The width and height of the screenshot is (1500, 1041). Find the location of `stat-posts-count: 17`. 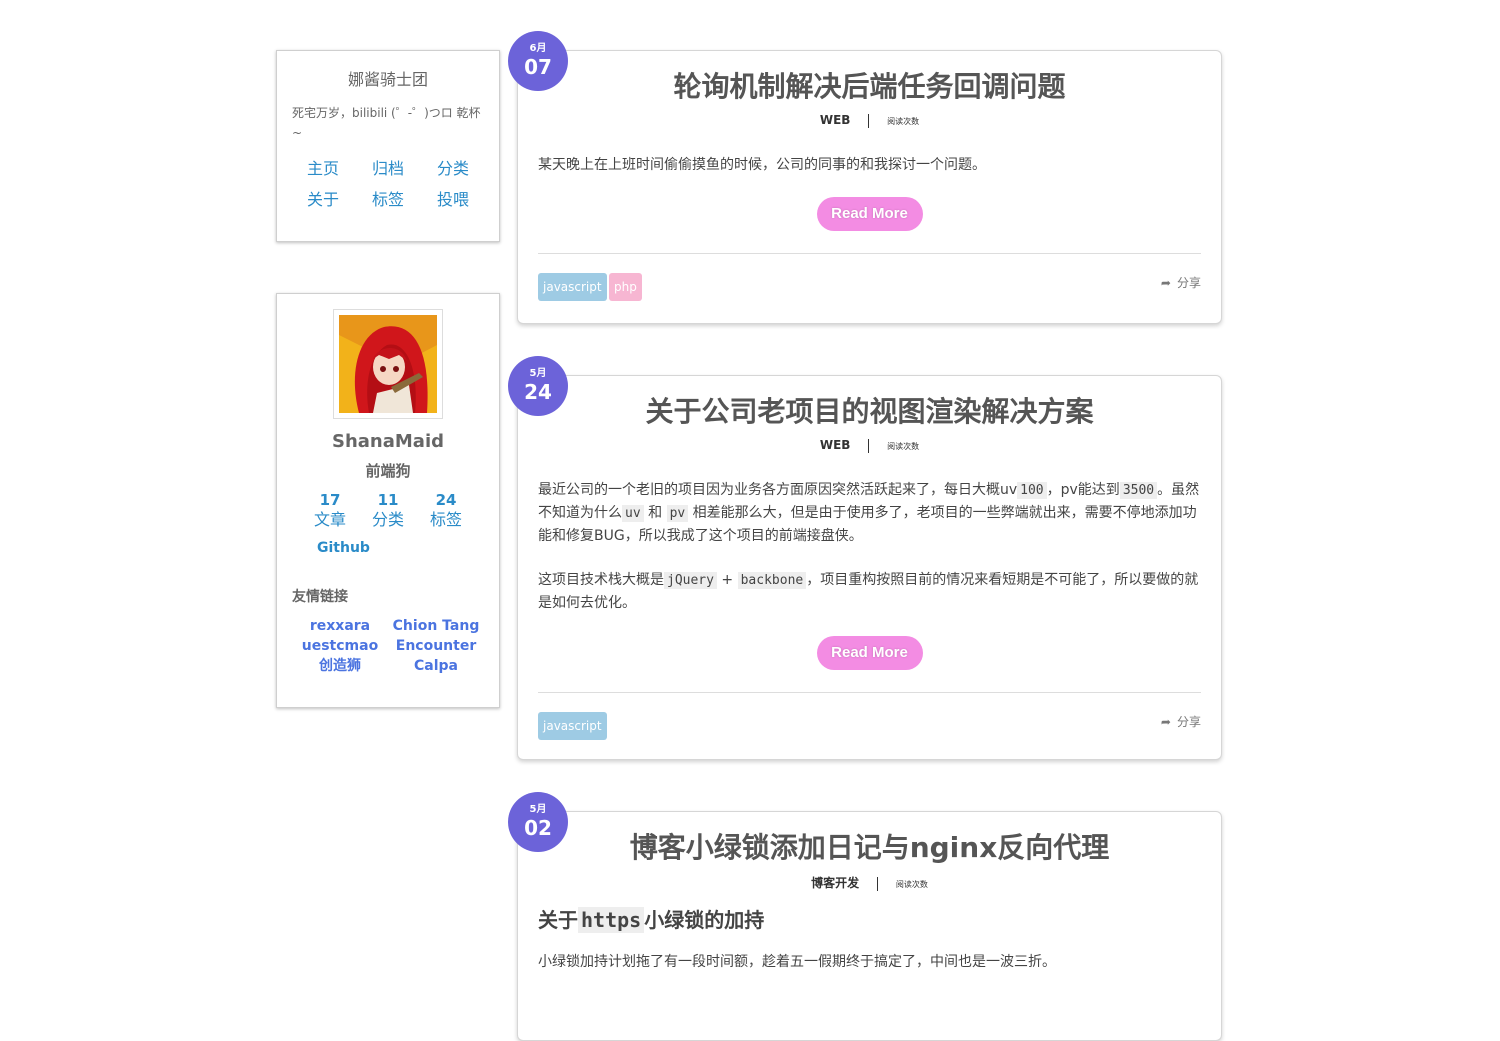

stat-posts-count: 17 is located at coordinates (330, 500).